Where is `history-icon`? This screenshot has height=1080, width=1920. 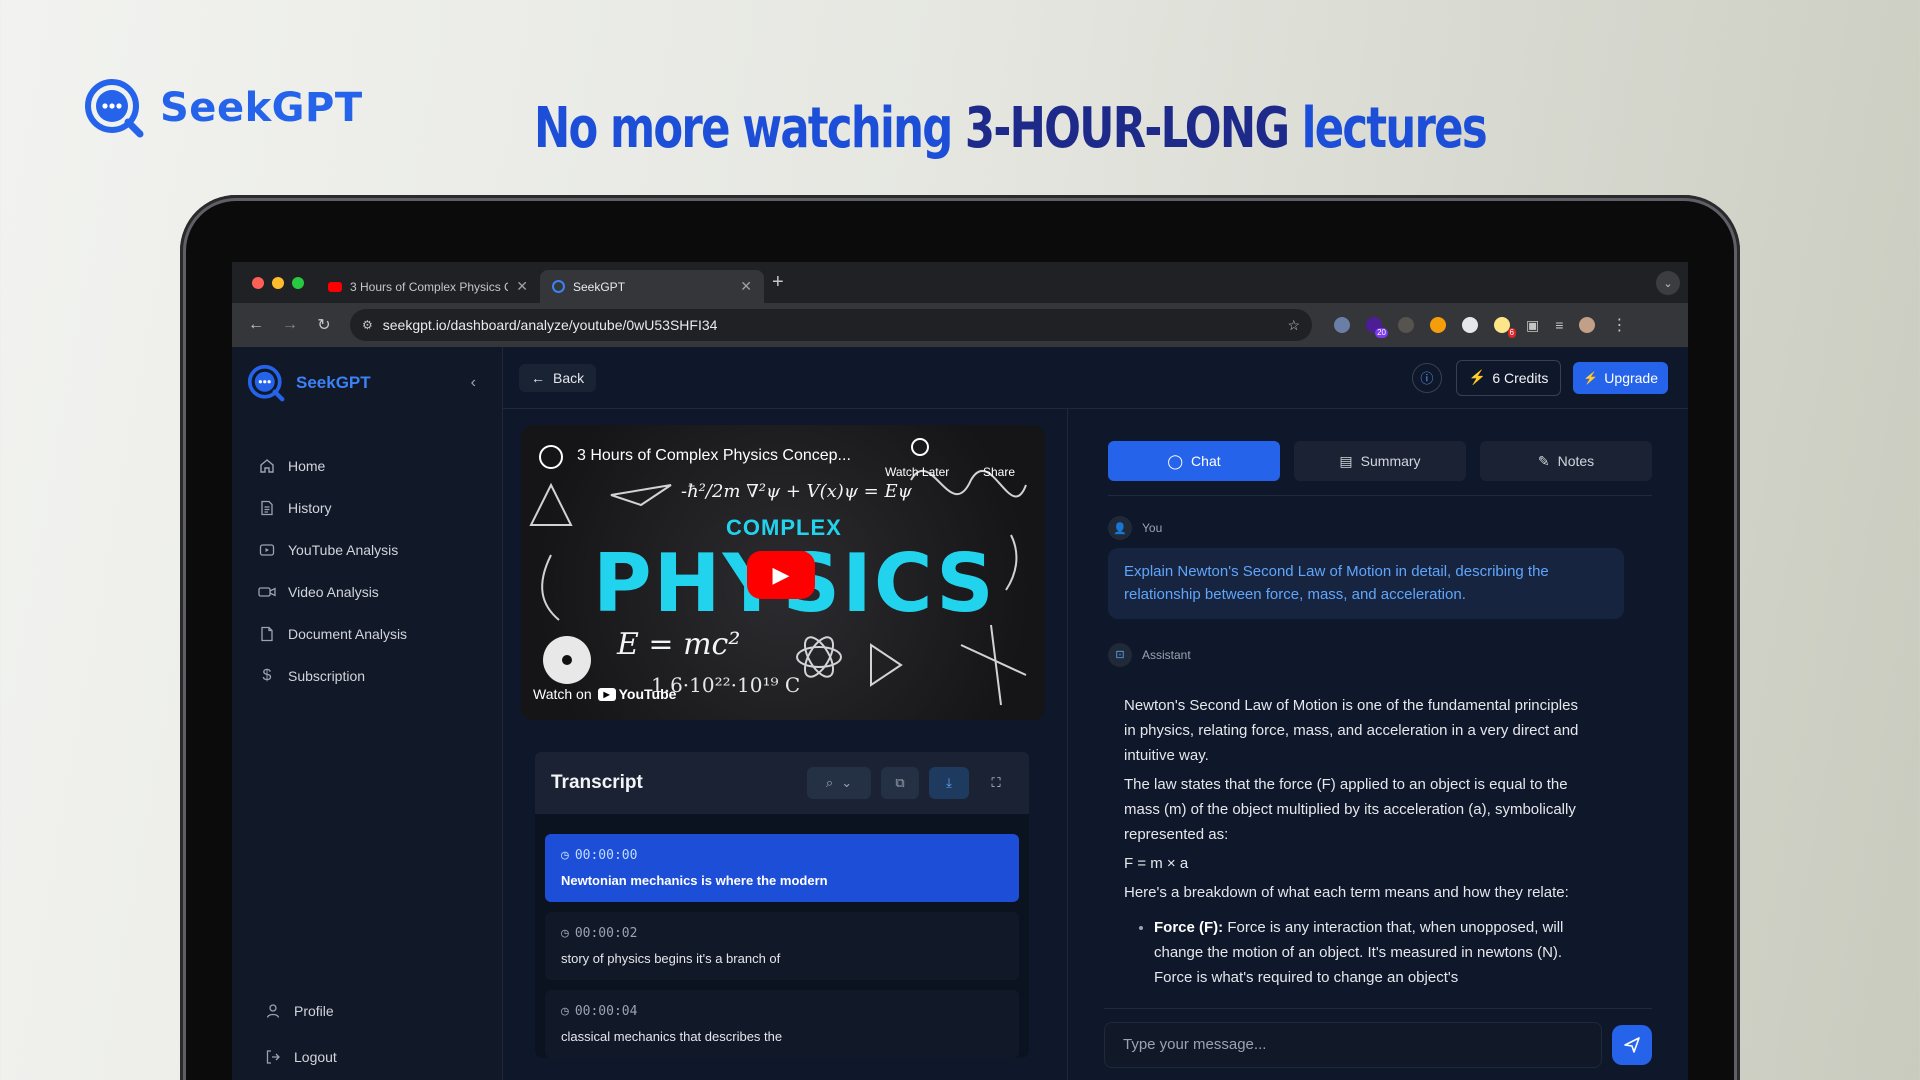 history-icon is located at coordinates (267, 508).